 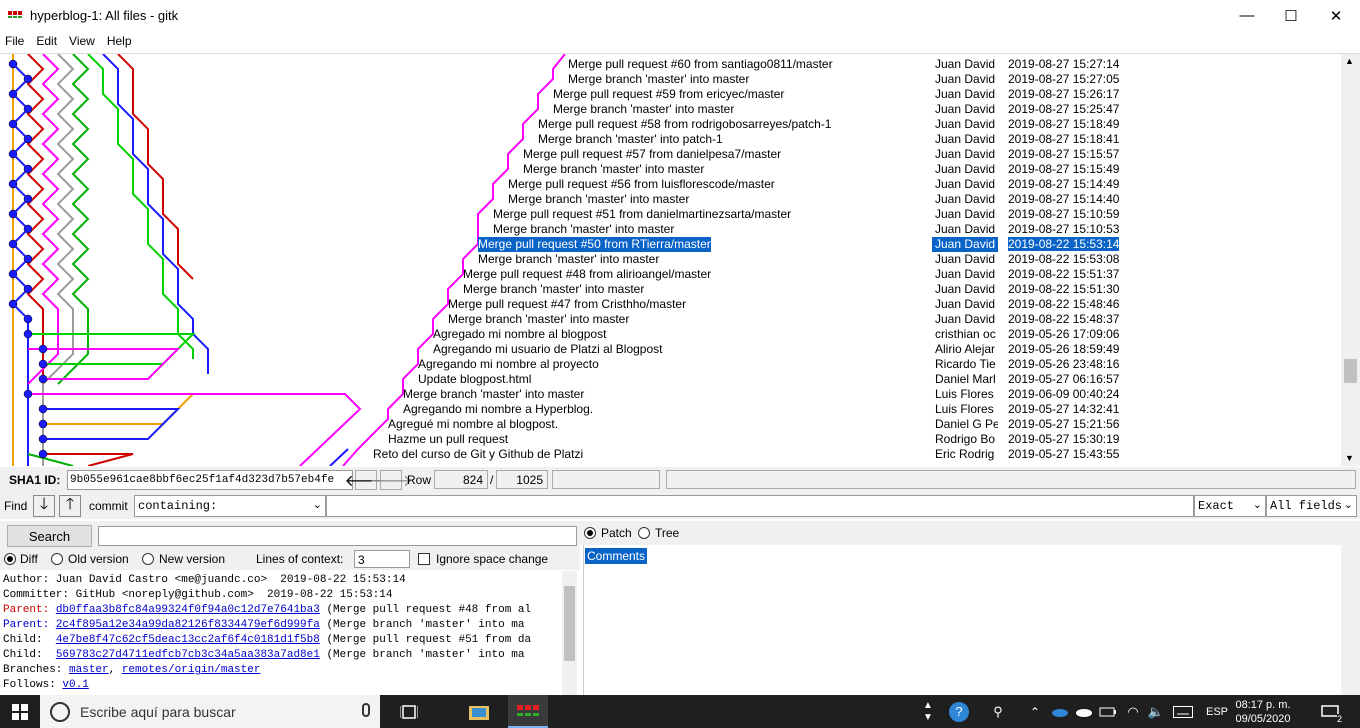 I want to click on commit-date: 2019-08-22 15:53:14, so click(x=1062, y=244).